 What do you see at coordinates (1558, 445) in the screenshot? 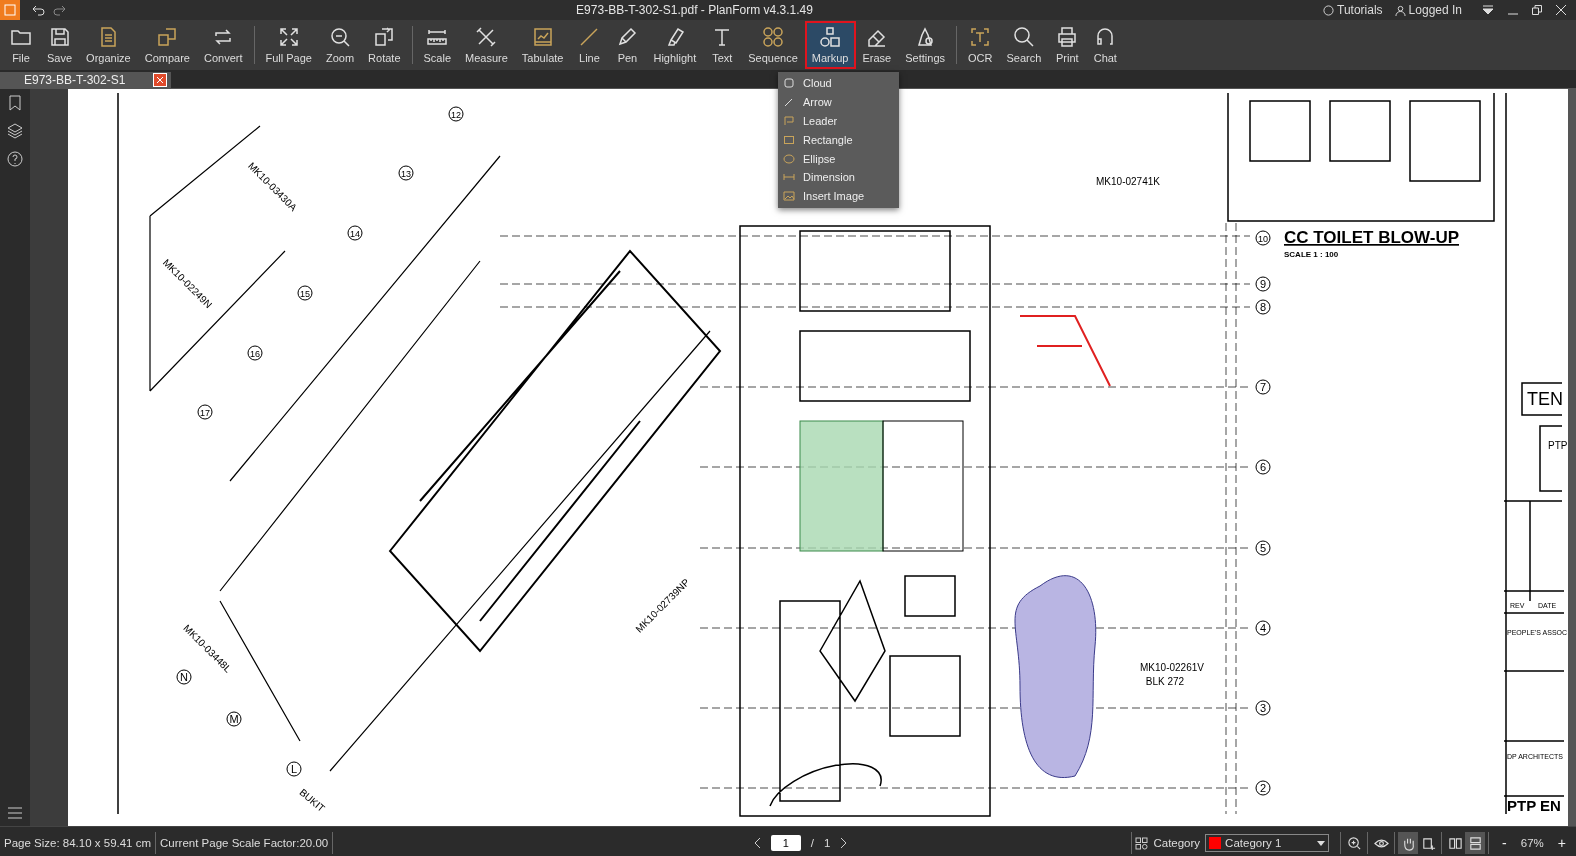
I see `title-block-text: PTP` at bounding box center [1558, 445].